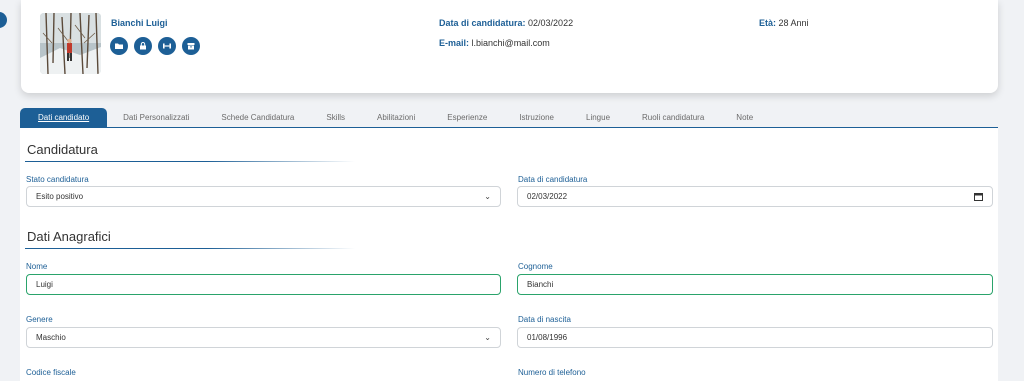 This screenshot has width=1024, height=381. I want to click on tab-label: Esperienze, so click(467, 117).